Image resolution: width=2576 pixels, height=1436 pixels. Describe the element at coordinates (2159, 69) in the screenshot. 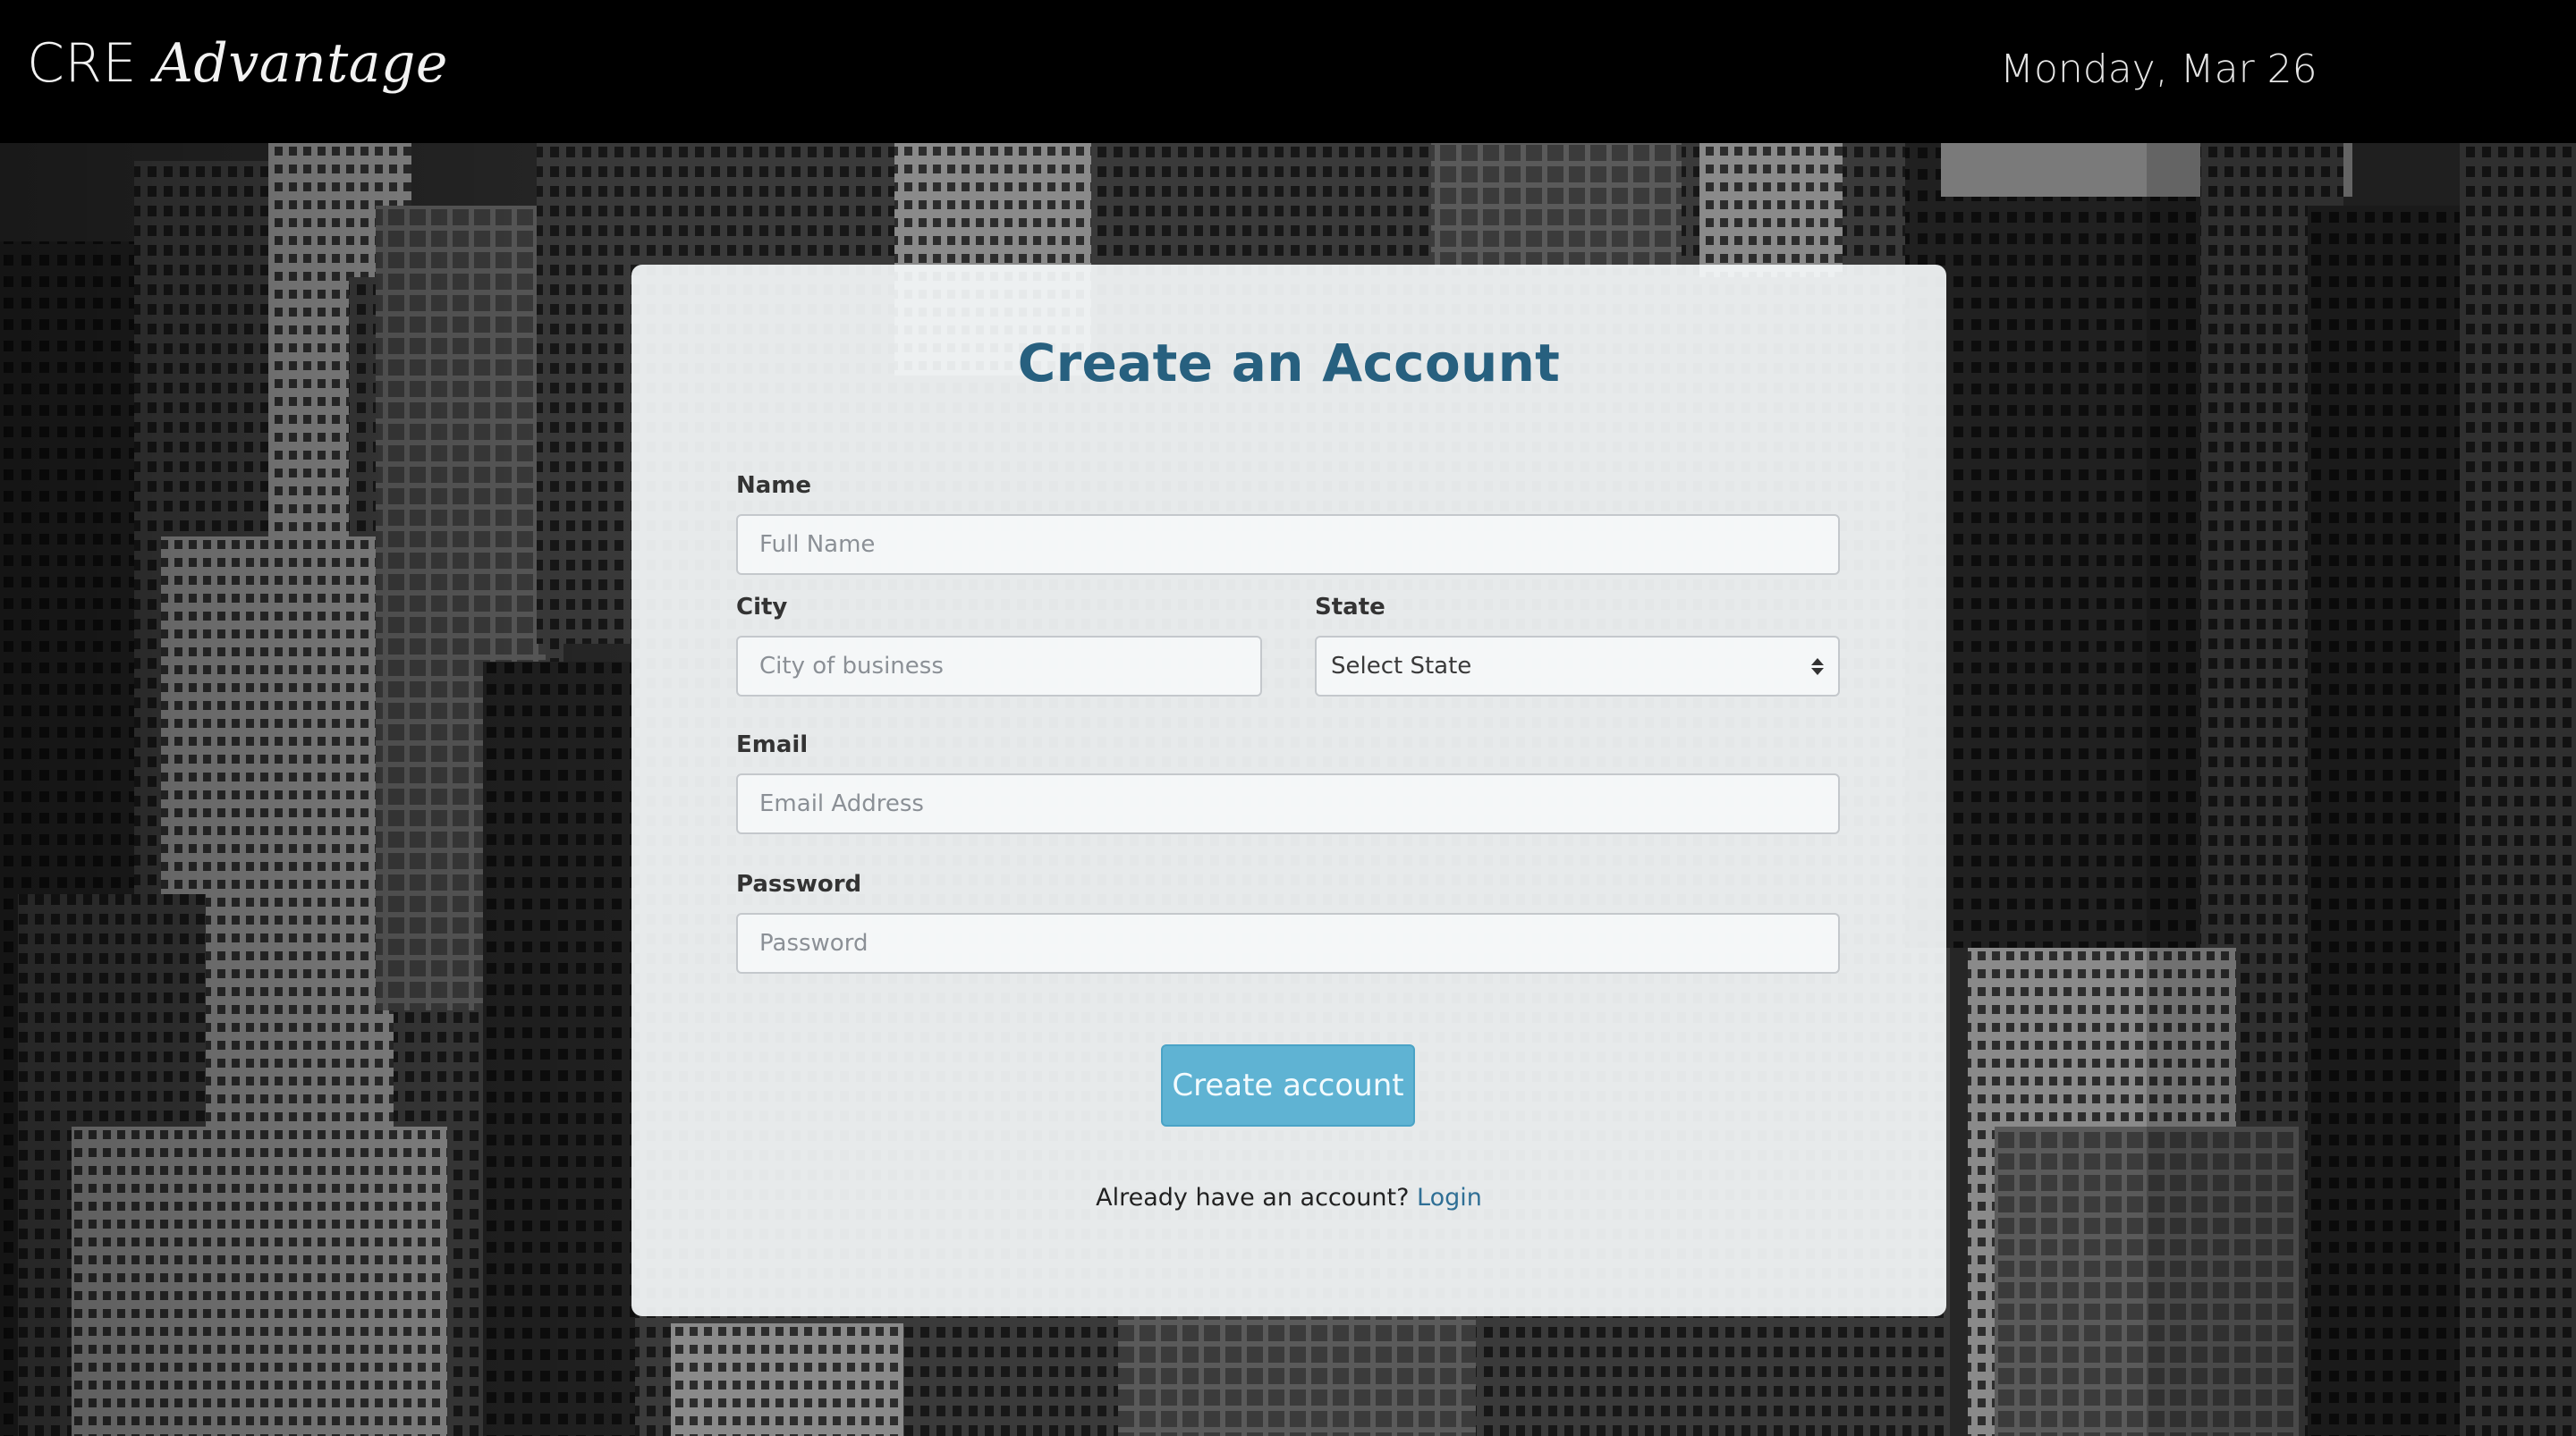

I see `current-date: Monday, Mar 26` at that location.